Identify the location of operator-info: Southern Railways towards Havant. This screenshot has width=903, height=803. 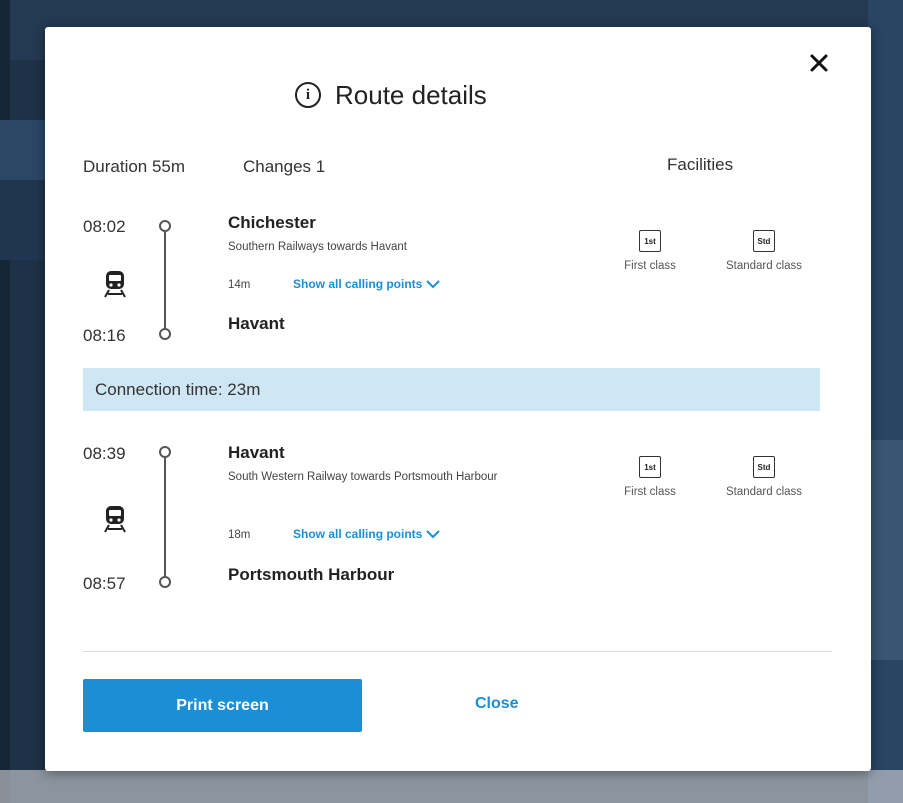
(317, 247).